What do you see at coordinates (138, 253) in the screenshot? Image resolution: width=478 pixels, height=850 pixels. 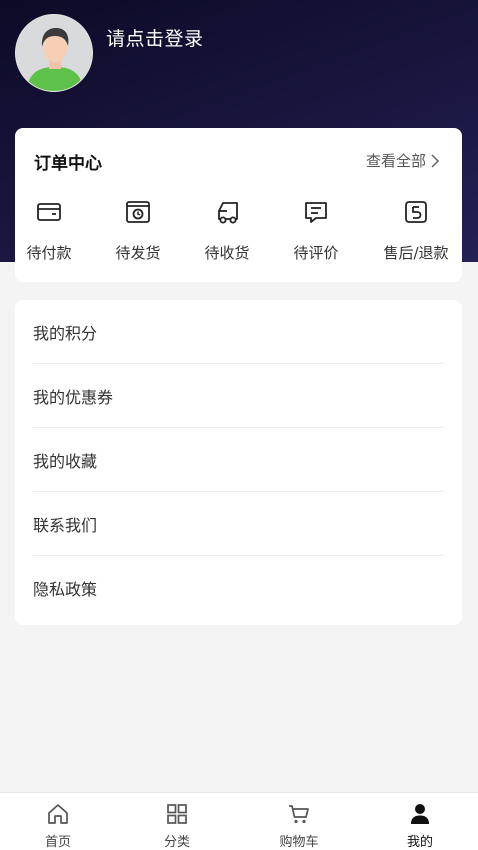 I see `order-status-label: 待发货` at bounding box center [138, 253].